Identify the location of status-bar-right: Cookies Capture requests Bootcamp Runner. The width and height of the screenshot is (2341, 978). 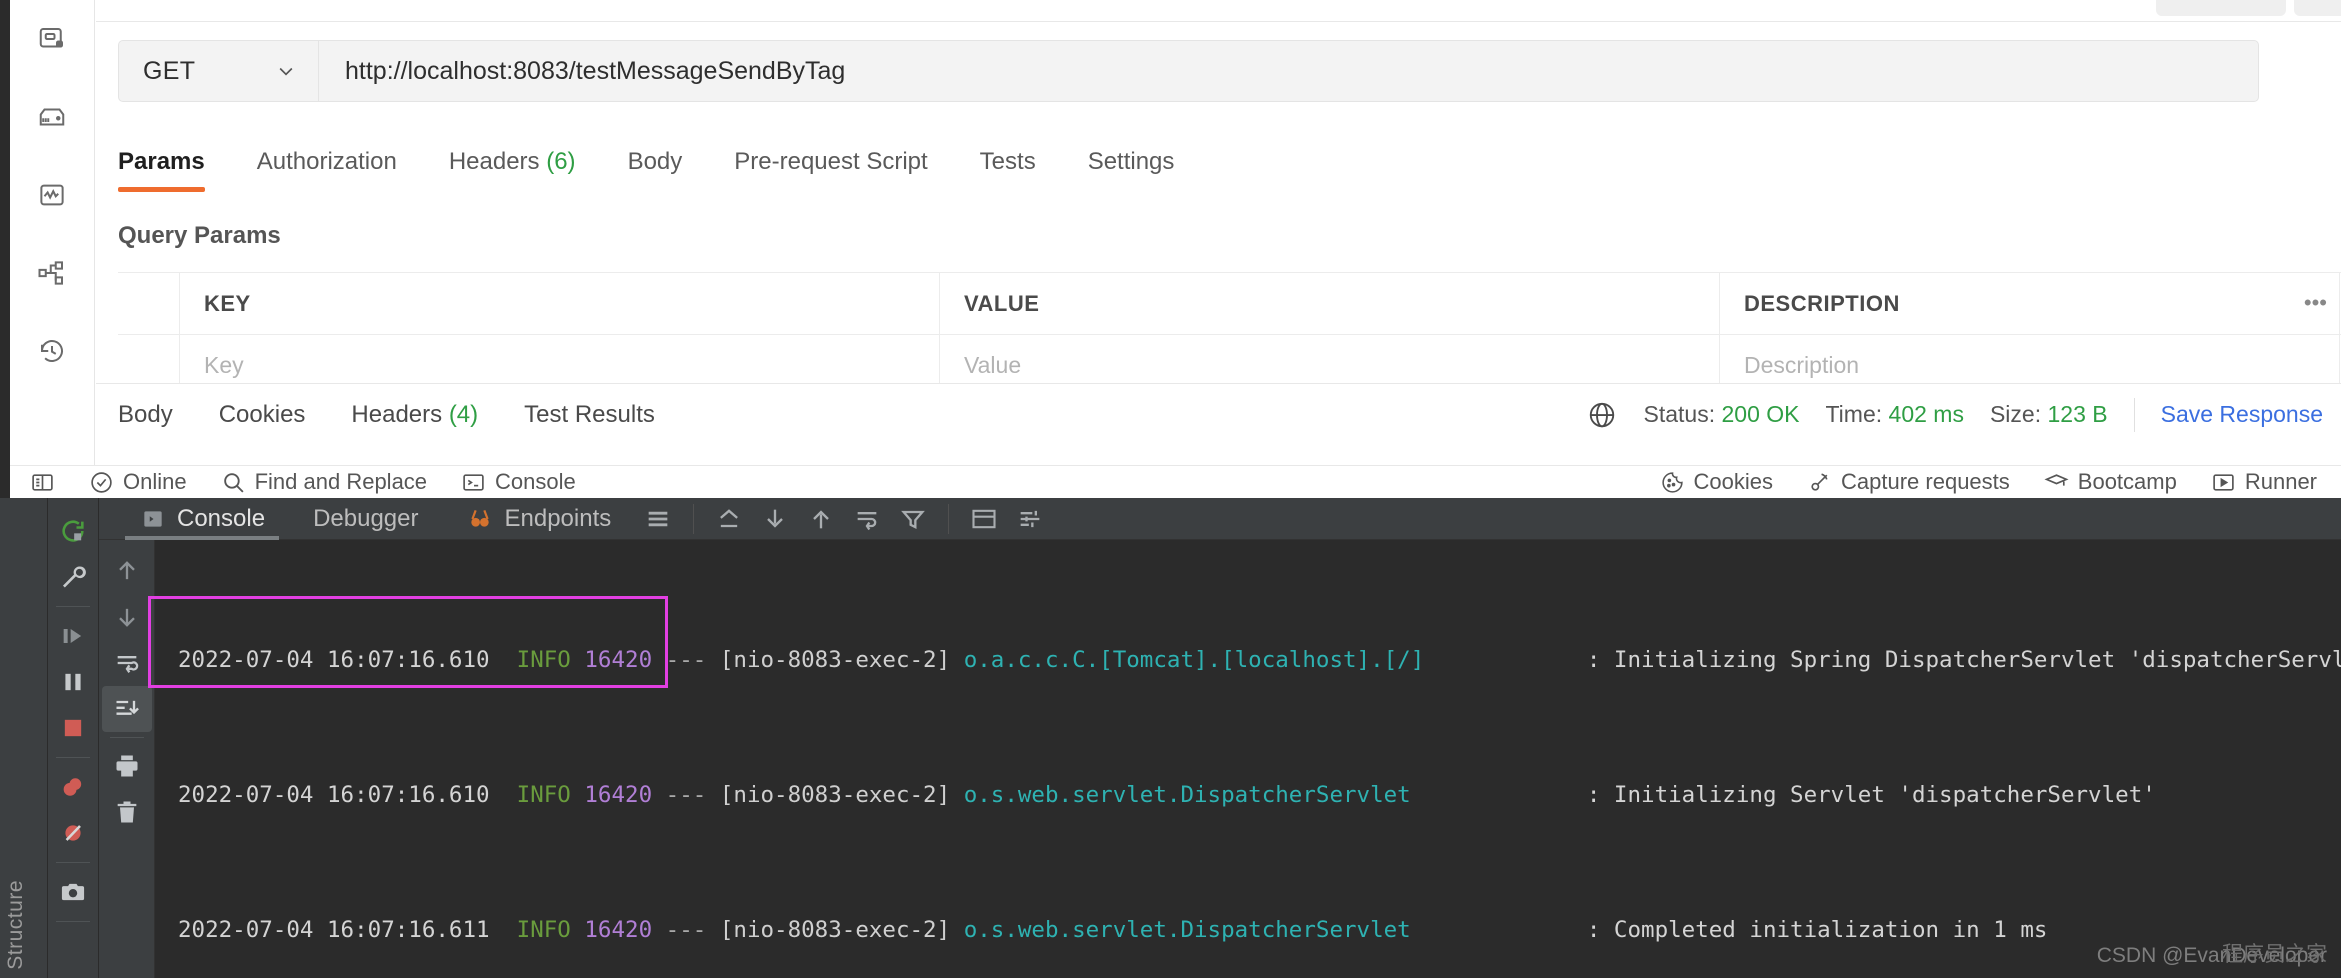
(2000, 482).